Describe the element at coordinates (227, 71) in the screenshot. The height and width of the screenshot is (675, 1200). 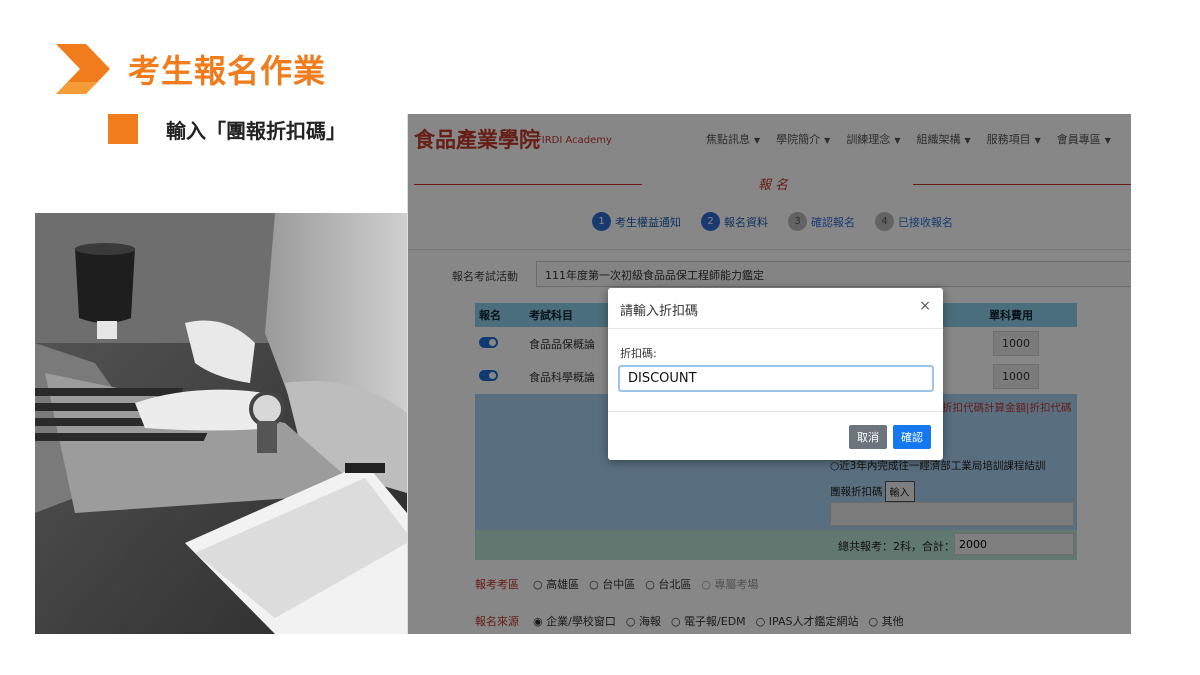
I see `slide-title: 考生報名作業` at that location.